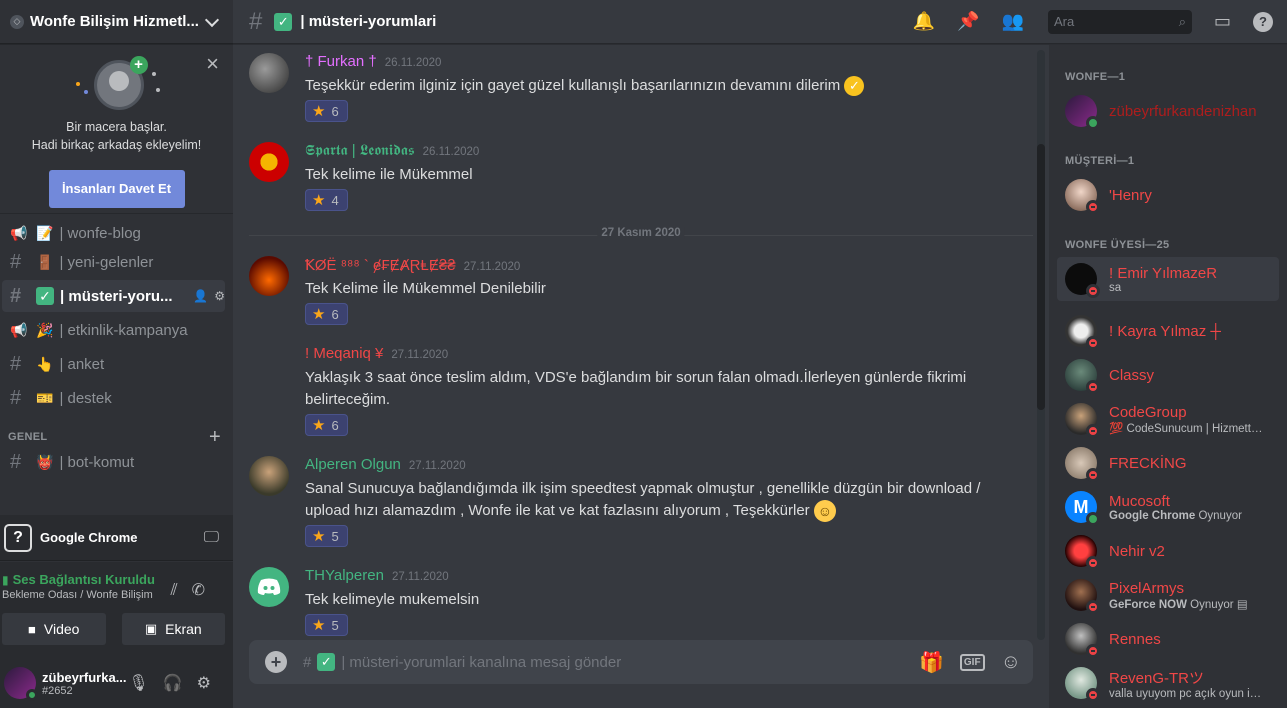 This screenshot has width=1287, height=708. Describe the element at coordinates (211, 538) in the screenshot. I see `screen-share-icon: 🖵` at that location.